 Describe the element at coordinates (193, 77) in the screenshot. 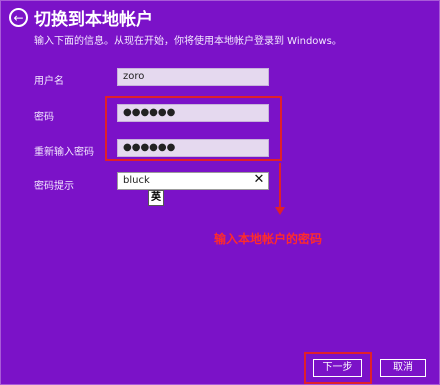

I see `username-field: zoro` at that location.